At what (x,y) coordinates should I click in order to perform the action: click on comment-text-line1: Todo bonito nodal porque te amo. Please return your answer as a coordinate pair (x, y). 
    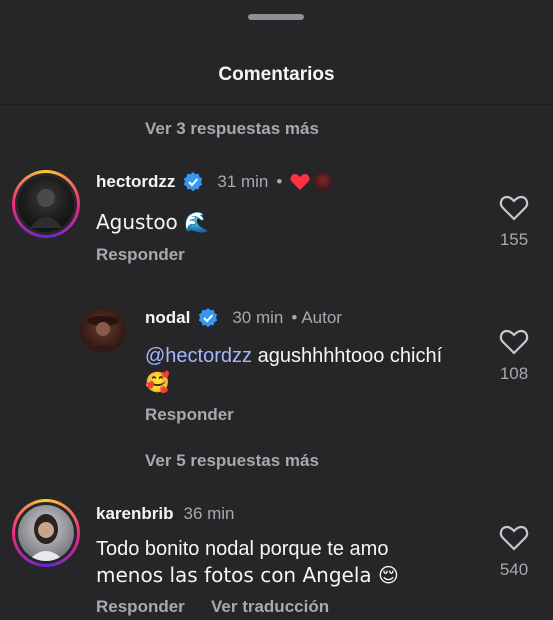
    Looking at the image, I should click on (242, 549).